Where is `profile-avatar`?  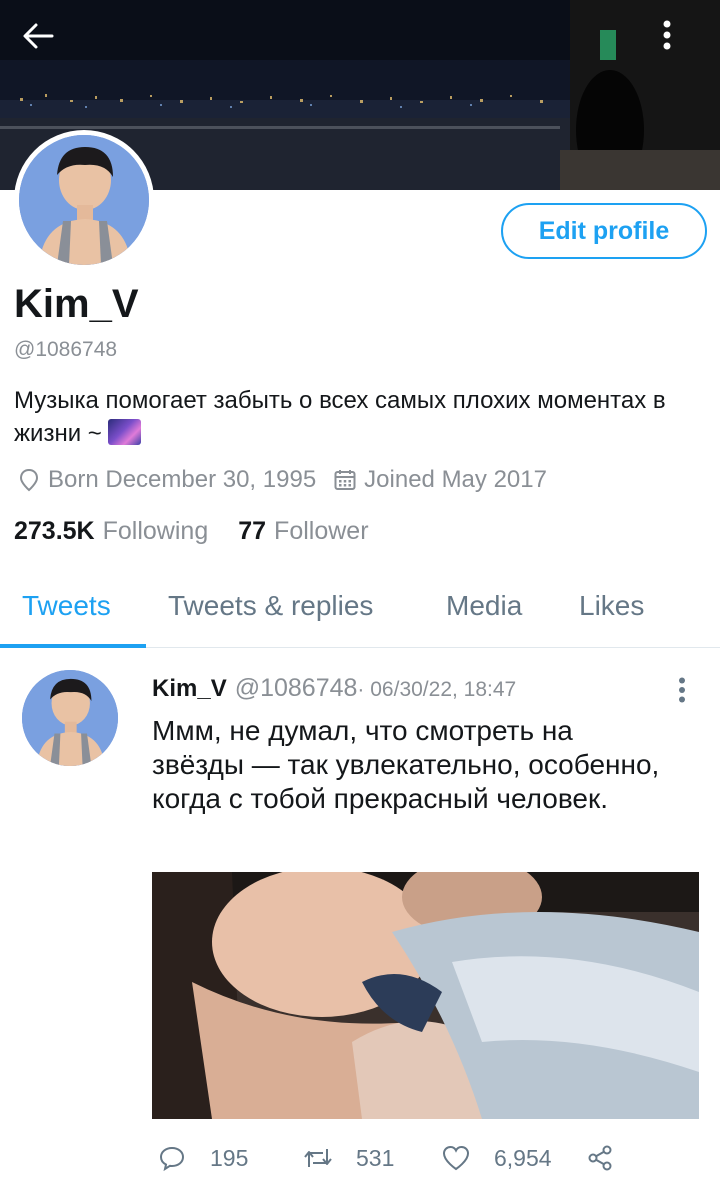 profile-avatar is located at coordinates (84, 200).